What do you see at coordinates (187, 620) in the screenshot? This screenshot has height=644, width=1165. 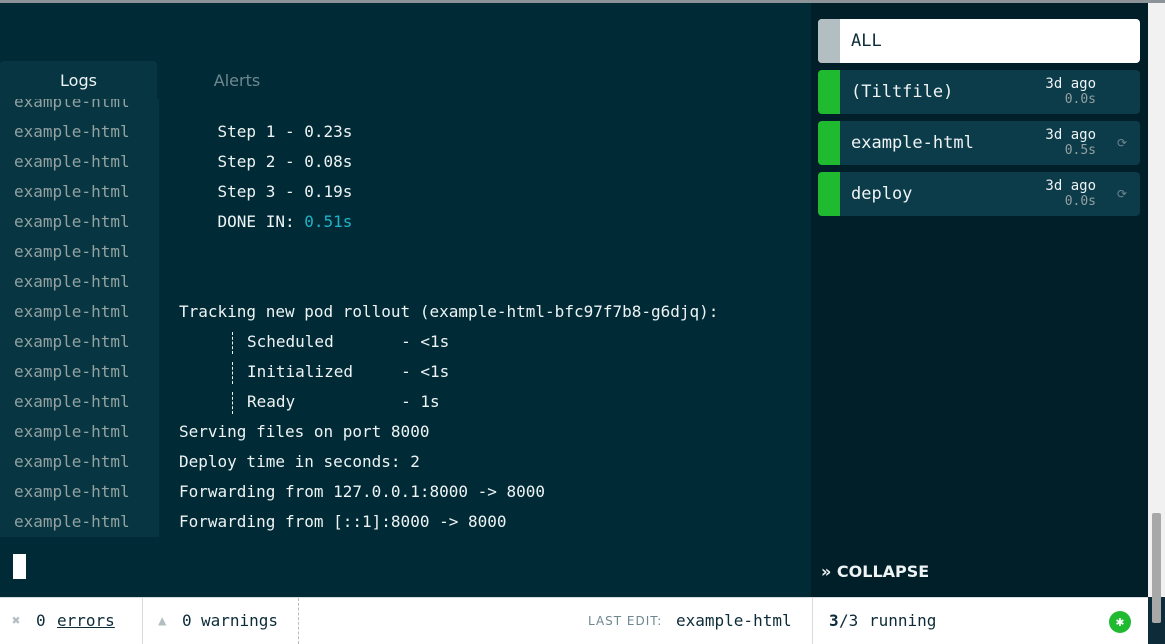 I see `warnings-count: 0` at bounding box center [187, 620].